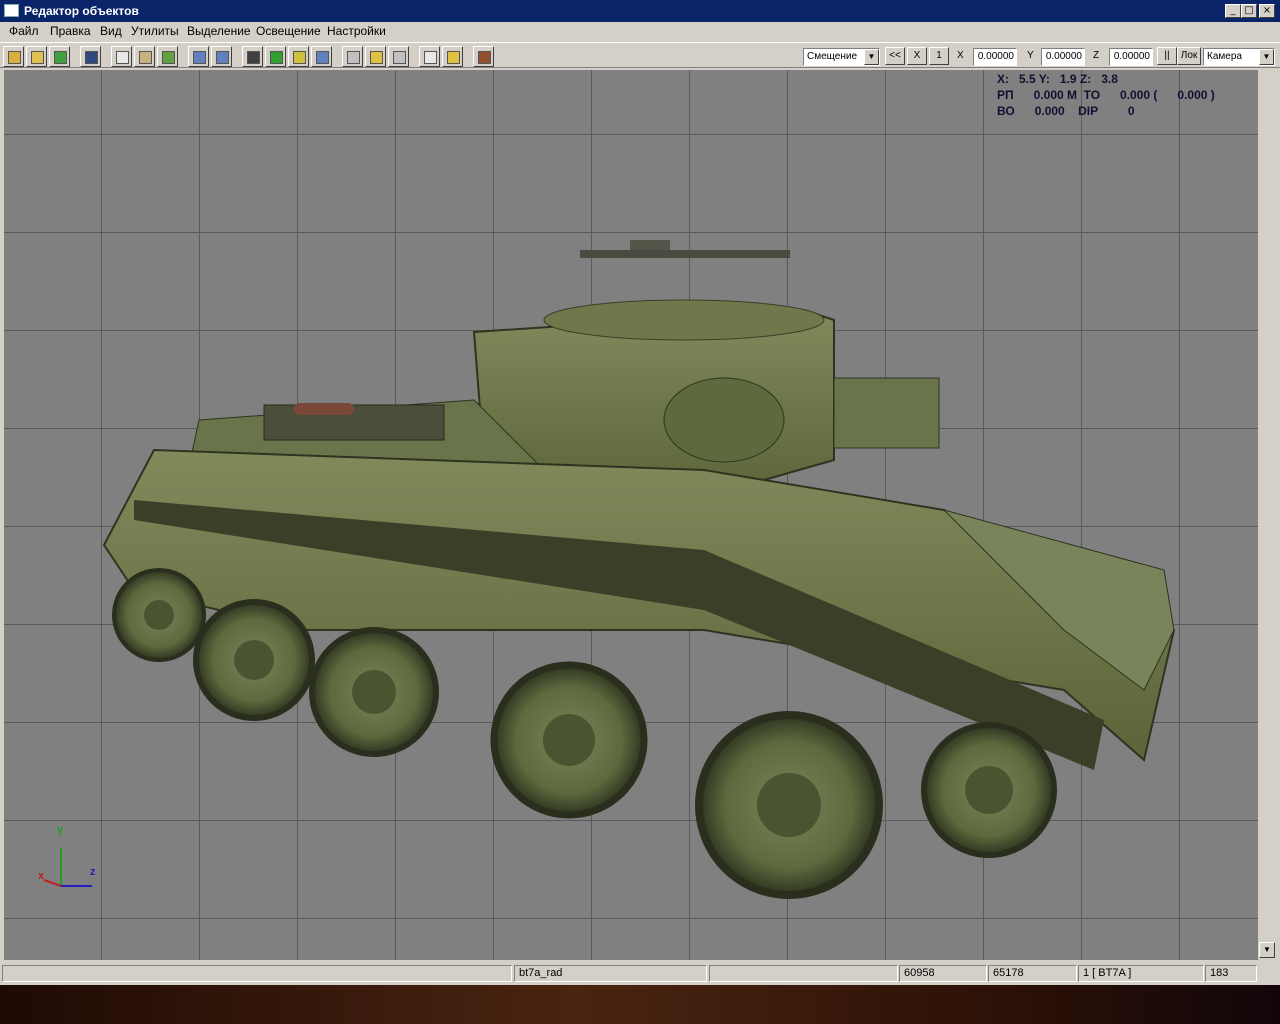 This screenshot has height=1024, width=1280. What do you see at coordinates (275, 56) in the screenshot?
I see `move-icon` at bounding box center [275, 56].